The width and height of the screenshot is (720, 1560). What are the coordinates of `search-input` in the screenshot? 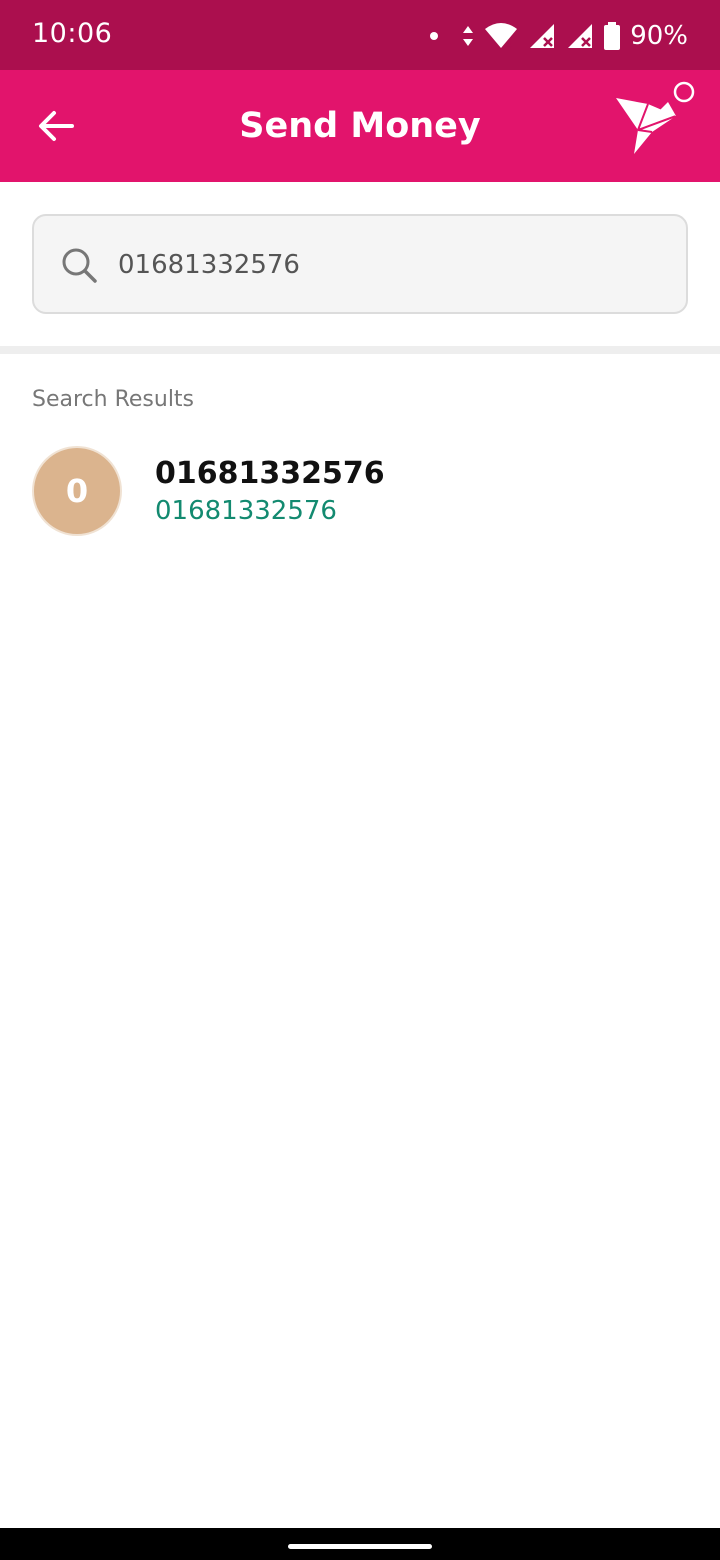 It's located at (388, 265).